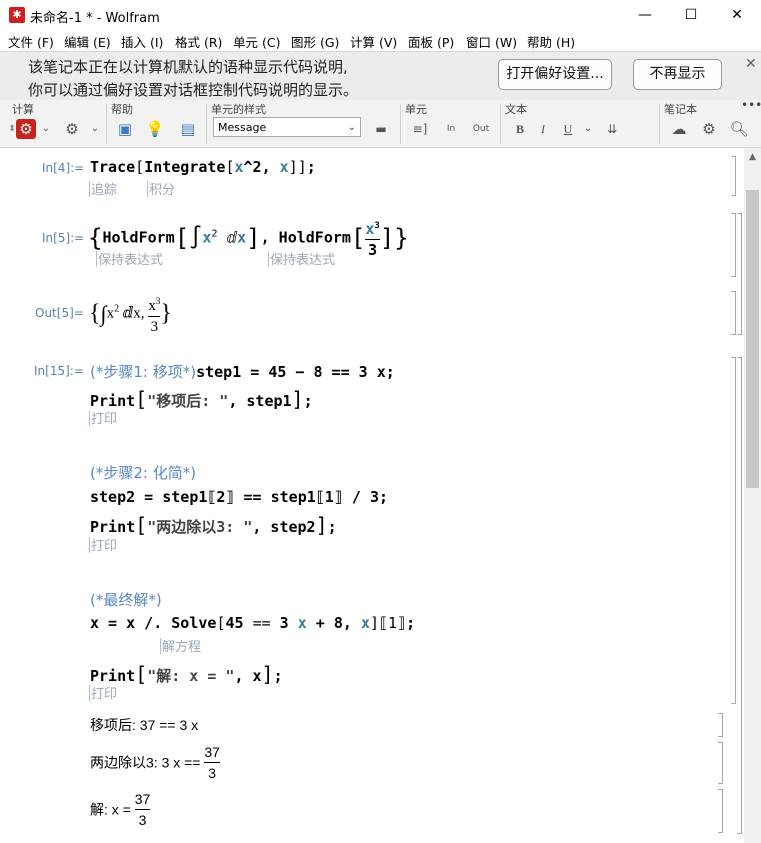  I want to click on window-title: 未命名-1 * - Wolfram, so click(95, 18).